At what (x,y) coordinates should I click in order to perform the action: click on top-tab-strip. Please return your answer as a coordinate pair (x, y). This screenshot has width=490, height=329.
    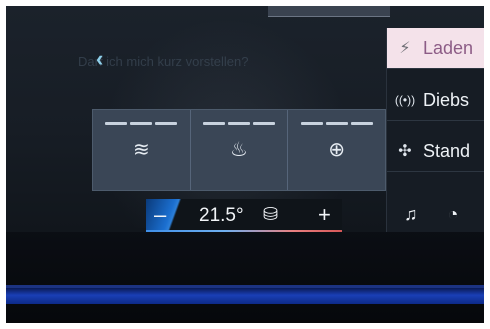
    Looking at the image, I should click on (329, 11).